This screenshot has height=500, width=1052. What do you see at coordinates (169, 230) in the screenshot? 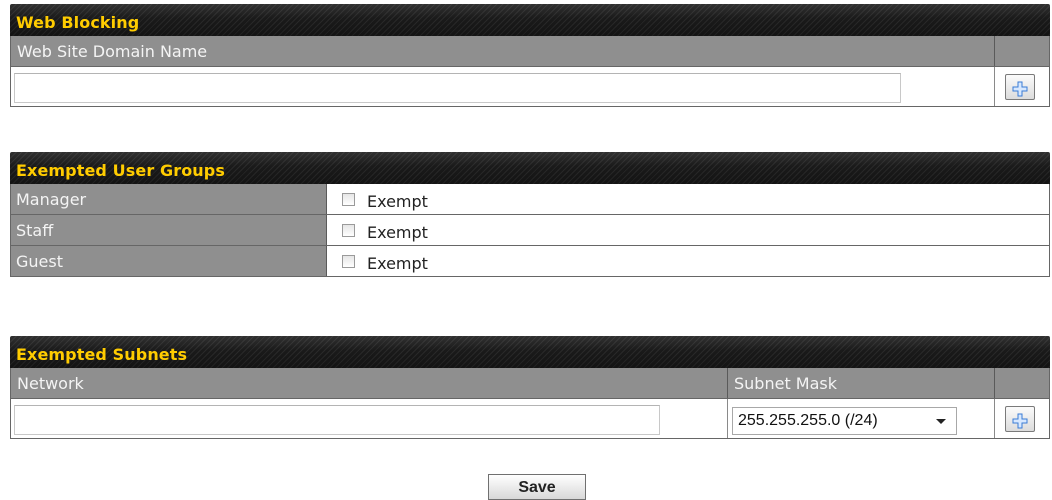
I see `user-group-label: Staff` at bounding box center [169, 230].